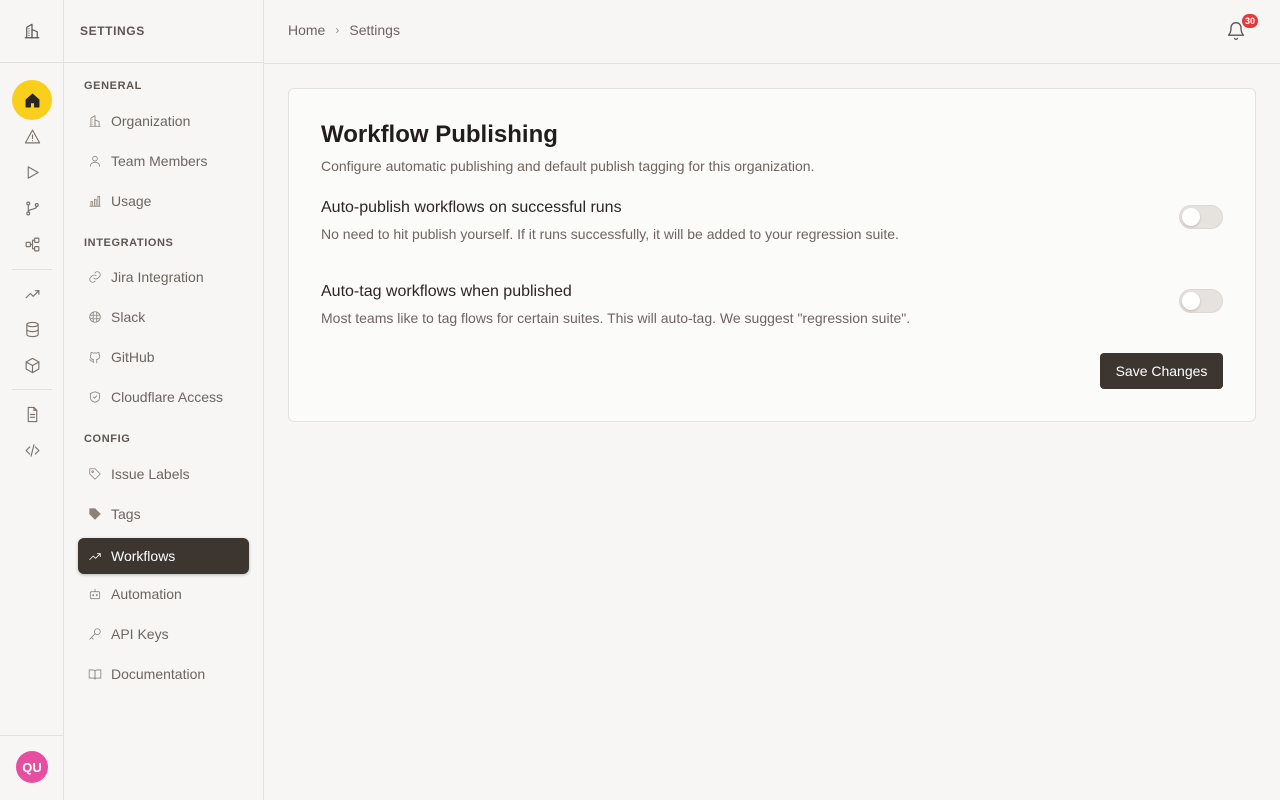 The image size is (1280, 800). I want to click on rail-branches-button, so click(32, 208).